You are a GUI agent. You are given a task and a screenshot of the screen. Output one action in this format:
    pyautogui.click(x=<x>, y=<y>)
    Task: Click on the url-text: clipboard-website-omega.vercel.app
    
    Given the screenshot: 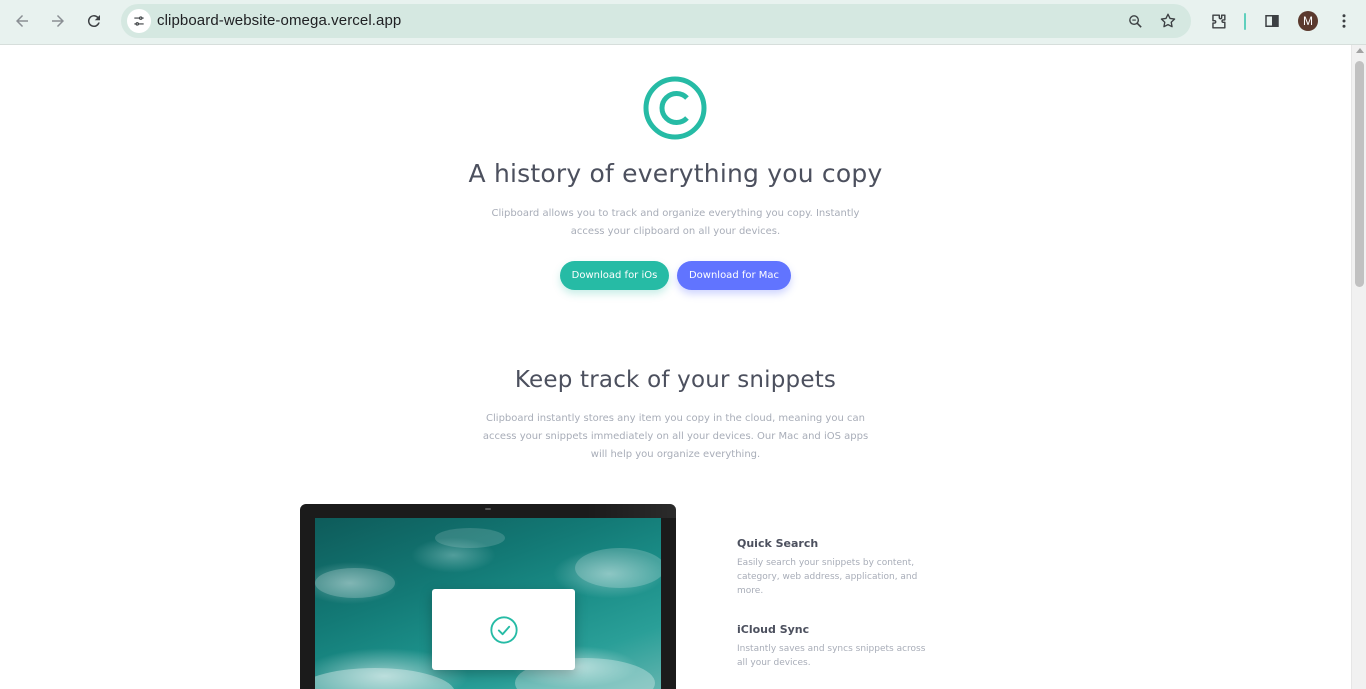 What is the action you would take?
    pyautogui.click(x=279, y=20)
    